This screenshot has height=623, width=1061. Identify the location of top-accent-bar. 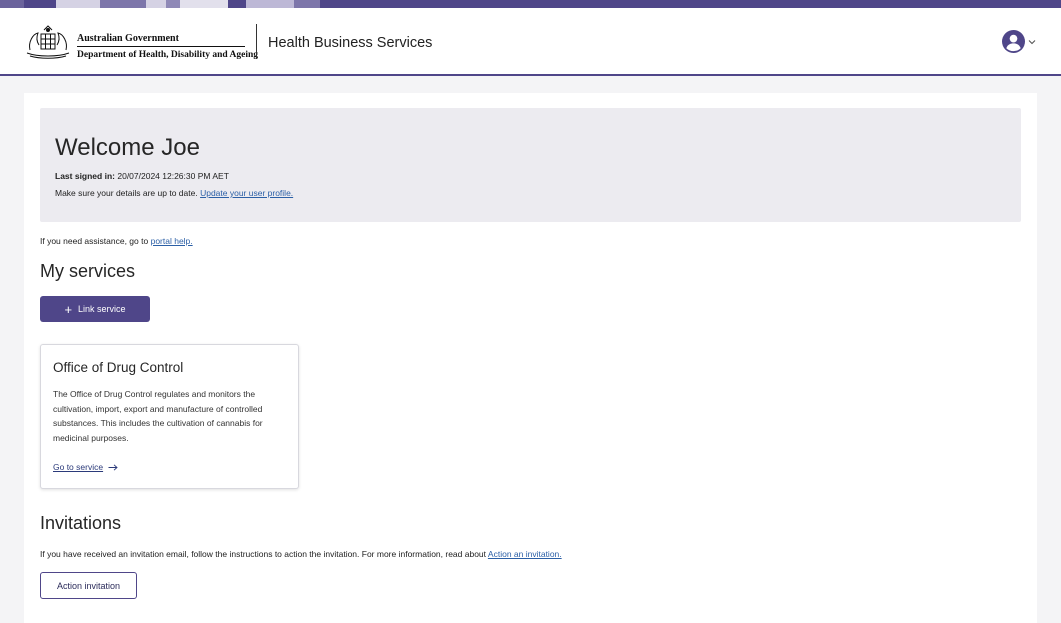
(530, 4).